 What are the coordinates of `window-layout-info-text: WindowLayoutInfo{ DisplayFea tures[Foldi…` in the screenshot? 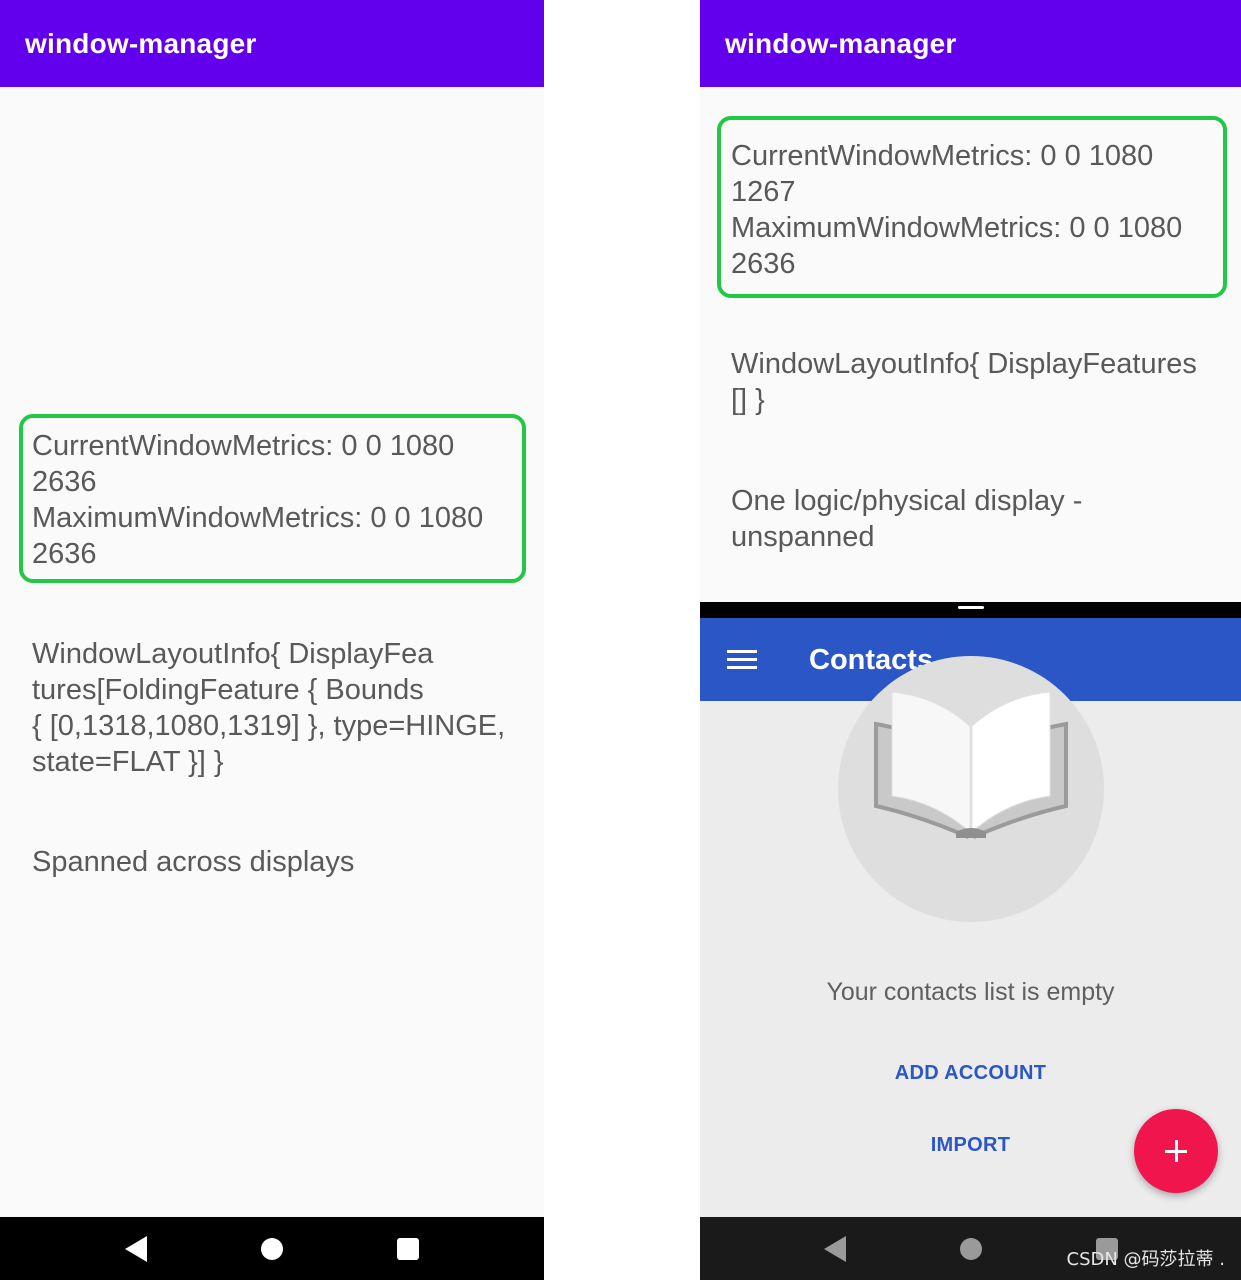 It's located at (269, 708).